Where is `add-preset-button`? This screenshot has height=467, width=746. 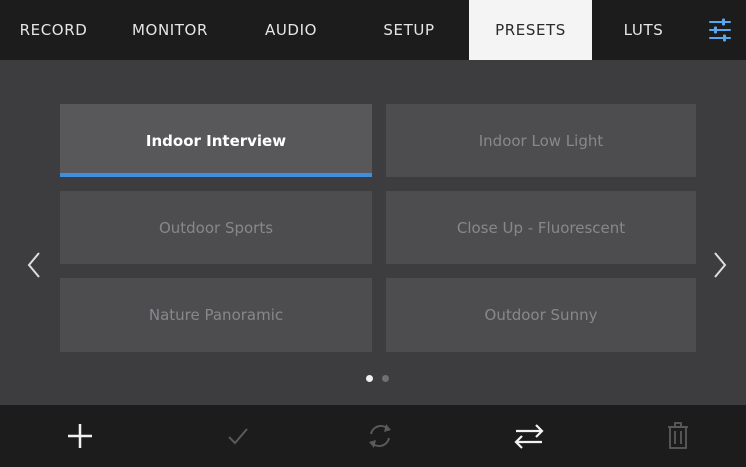
add-preset-button is located at coordinates (80, 436).